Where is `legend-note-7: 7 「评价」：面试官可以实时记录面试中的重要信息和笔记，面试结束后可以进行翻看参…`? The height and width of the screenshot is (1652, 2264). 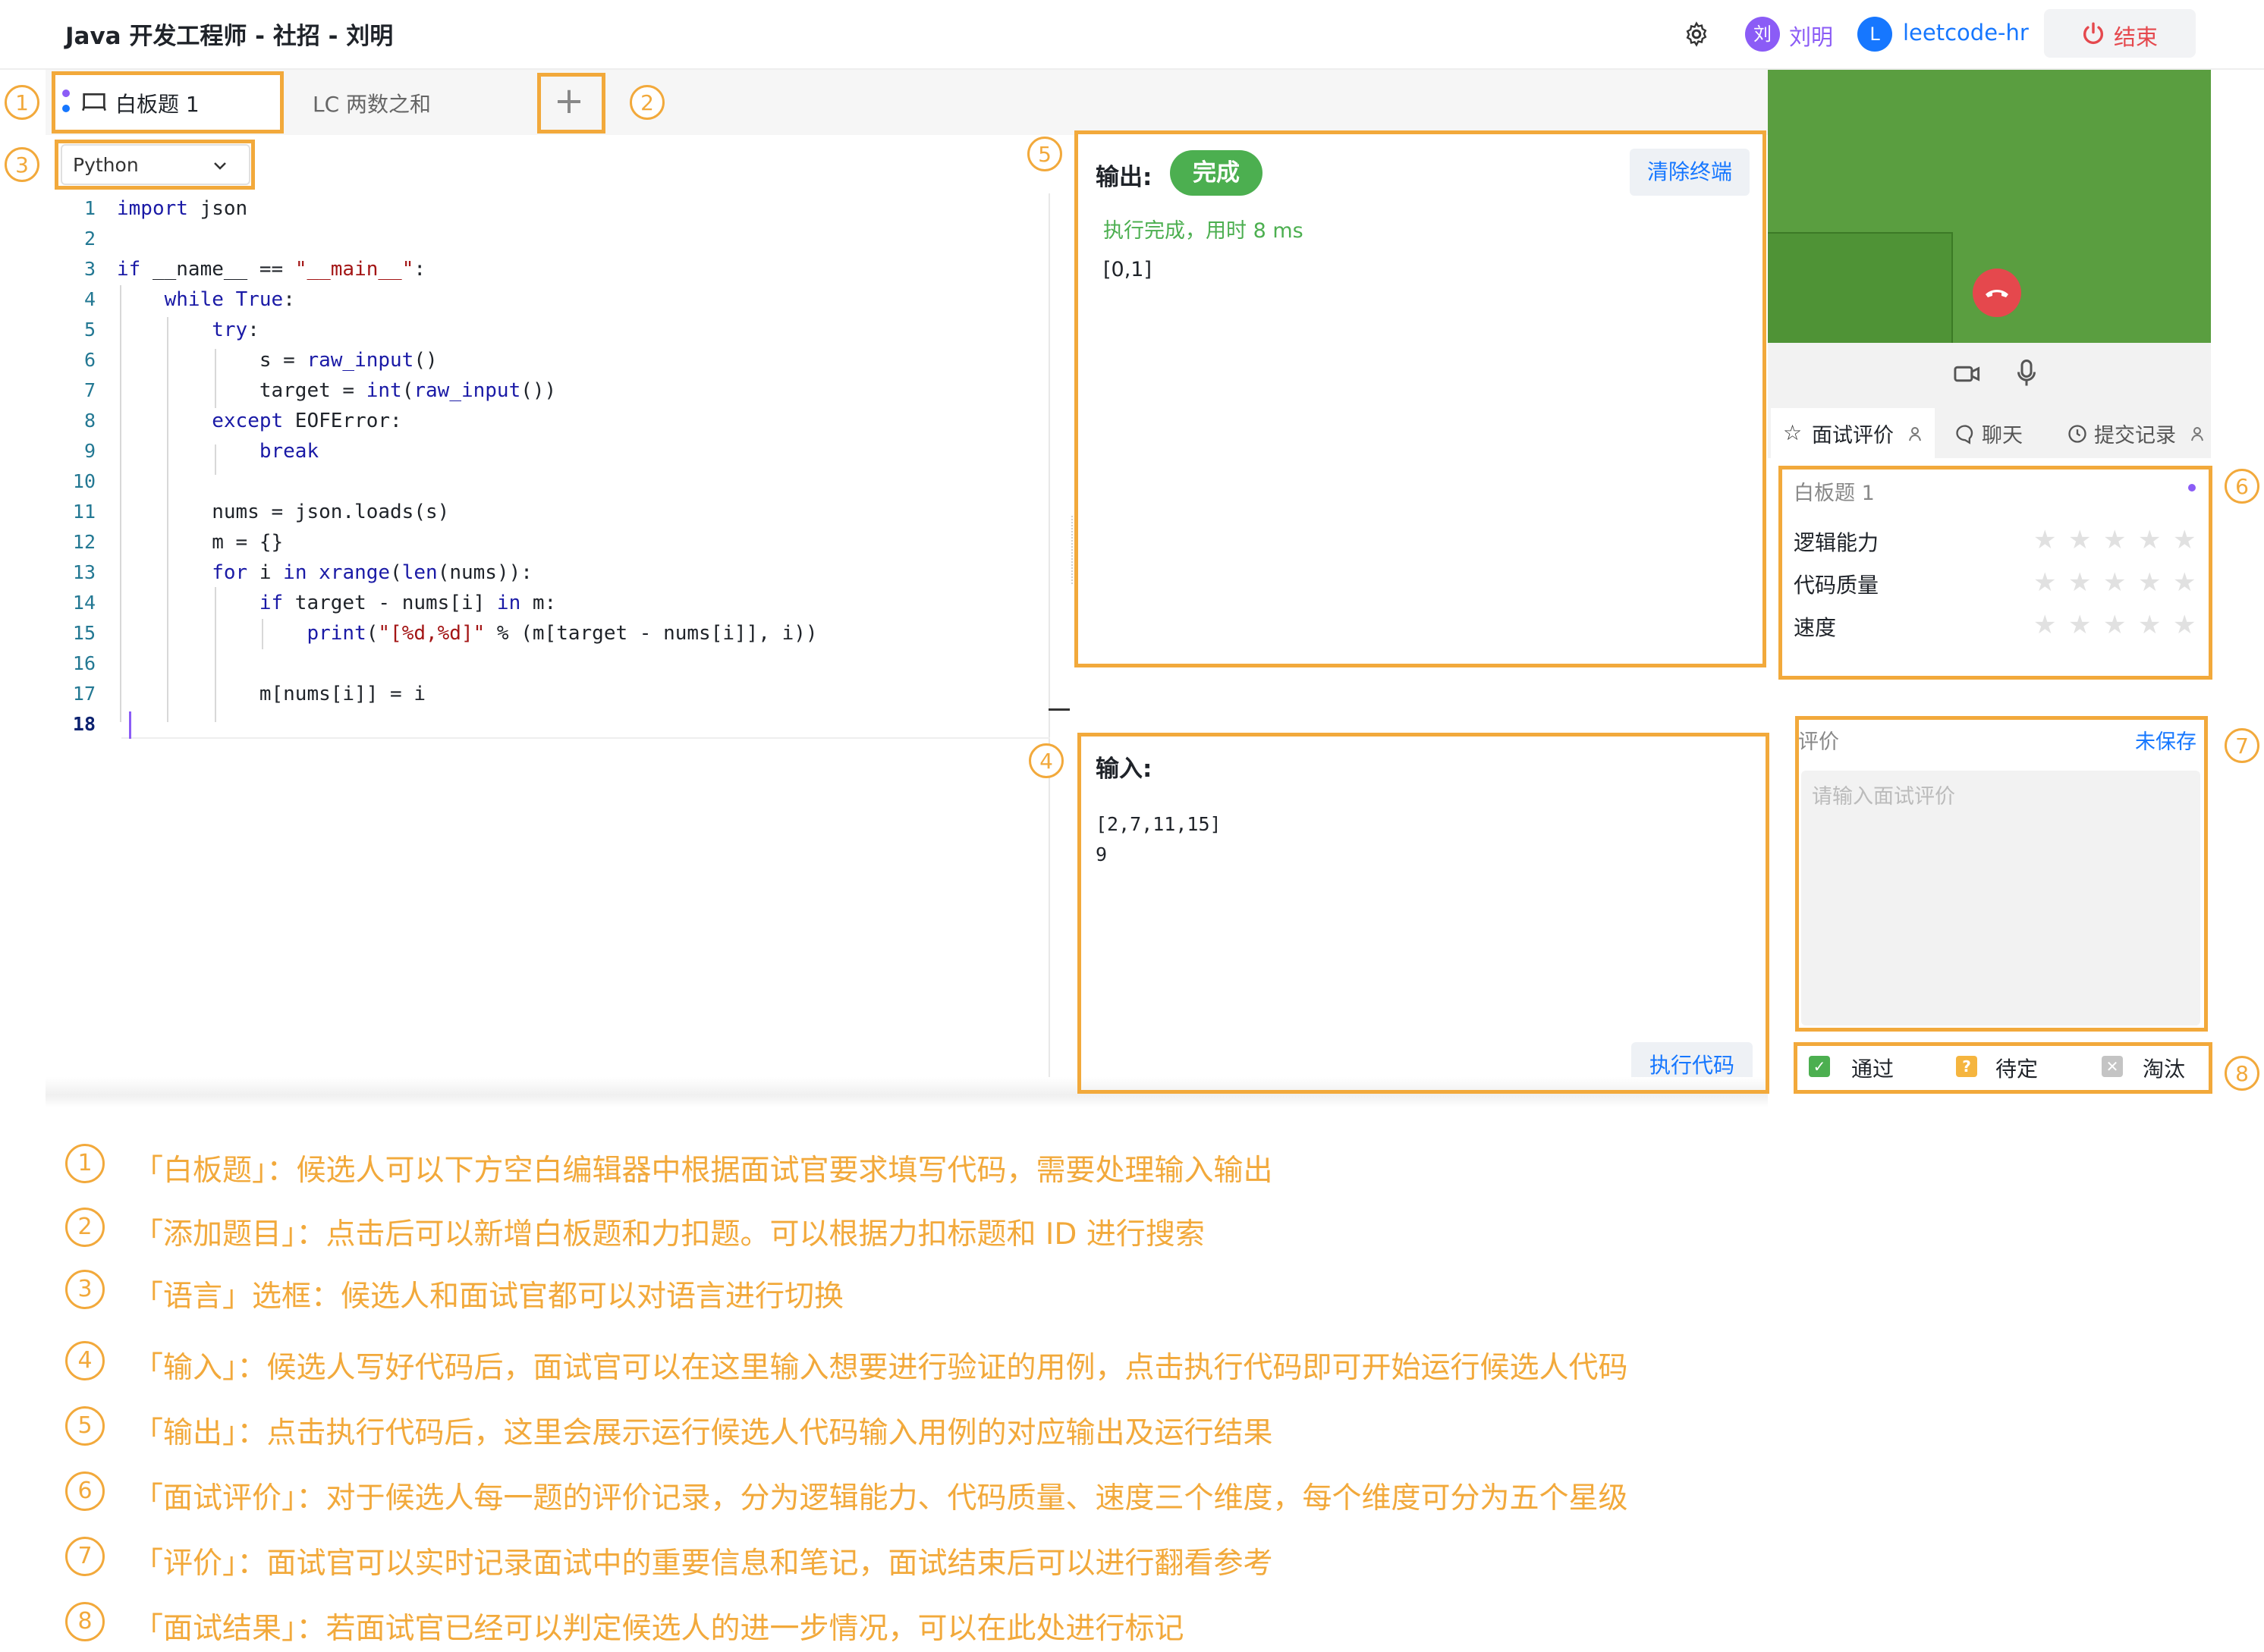 legend-note-7: 7 「评价」：面试官可以实时记录面试中的重要信息和笔记，面试结束后可以进行翻看参… is located at coordinates (1132, 1560).